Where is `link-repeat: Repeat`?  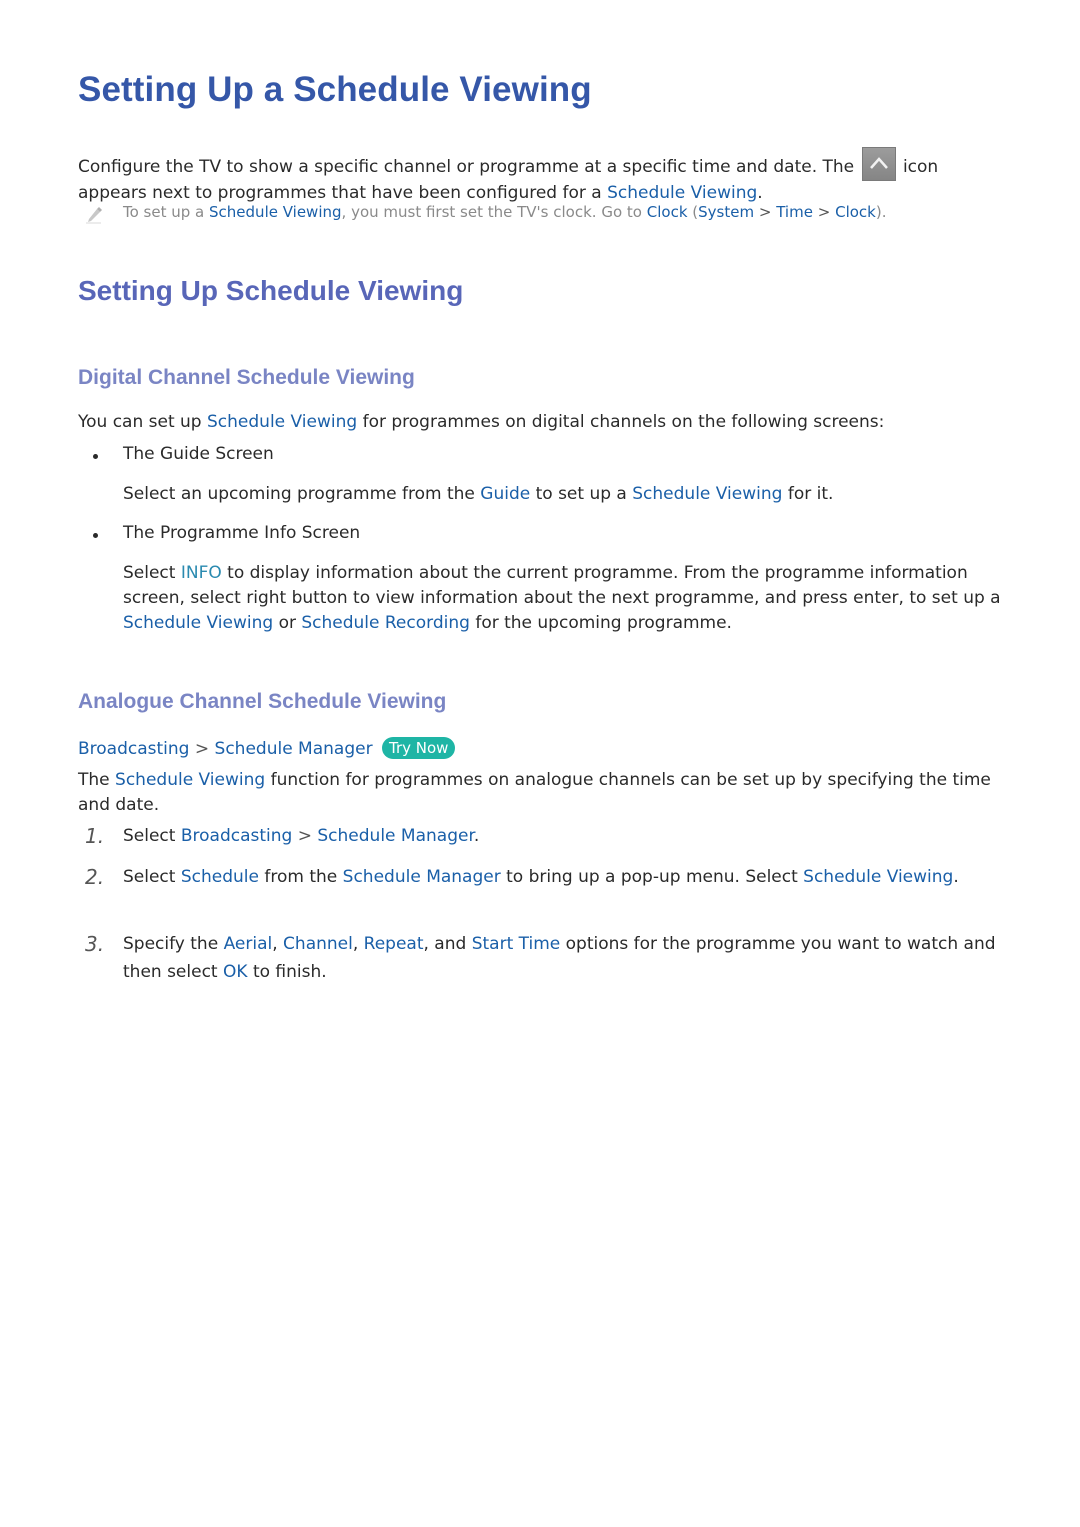 link-repeat: Repeat is located at coordinates (394, 944).